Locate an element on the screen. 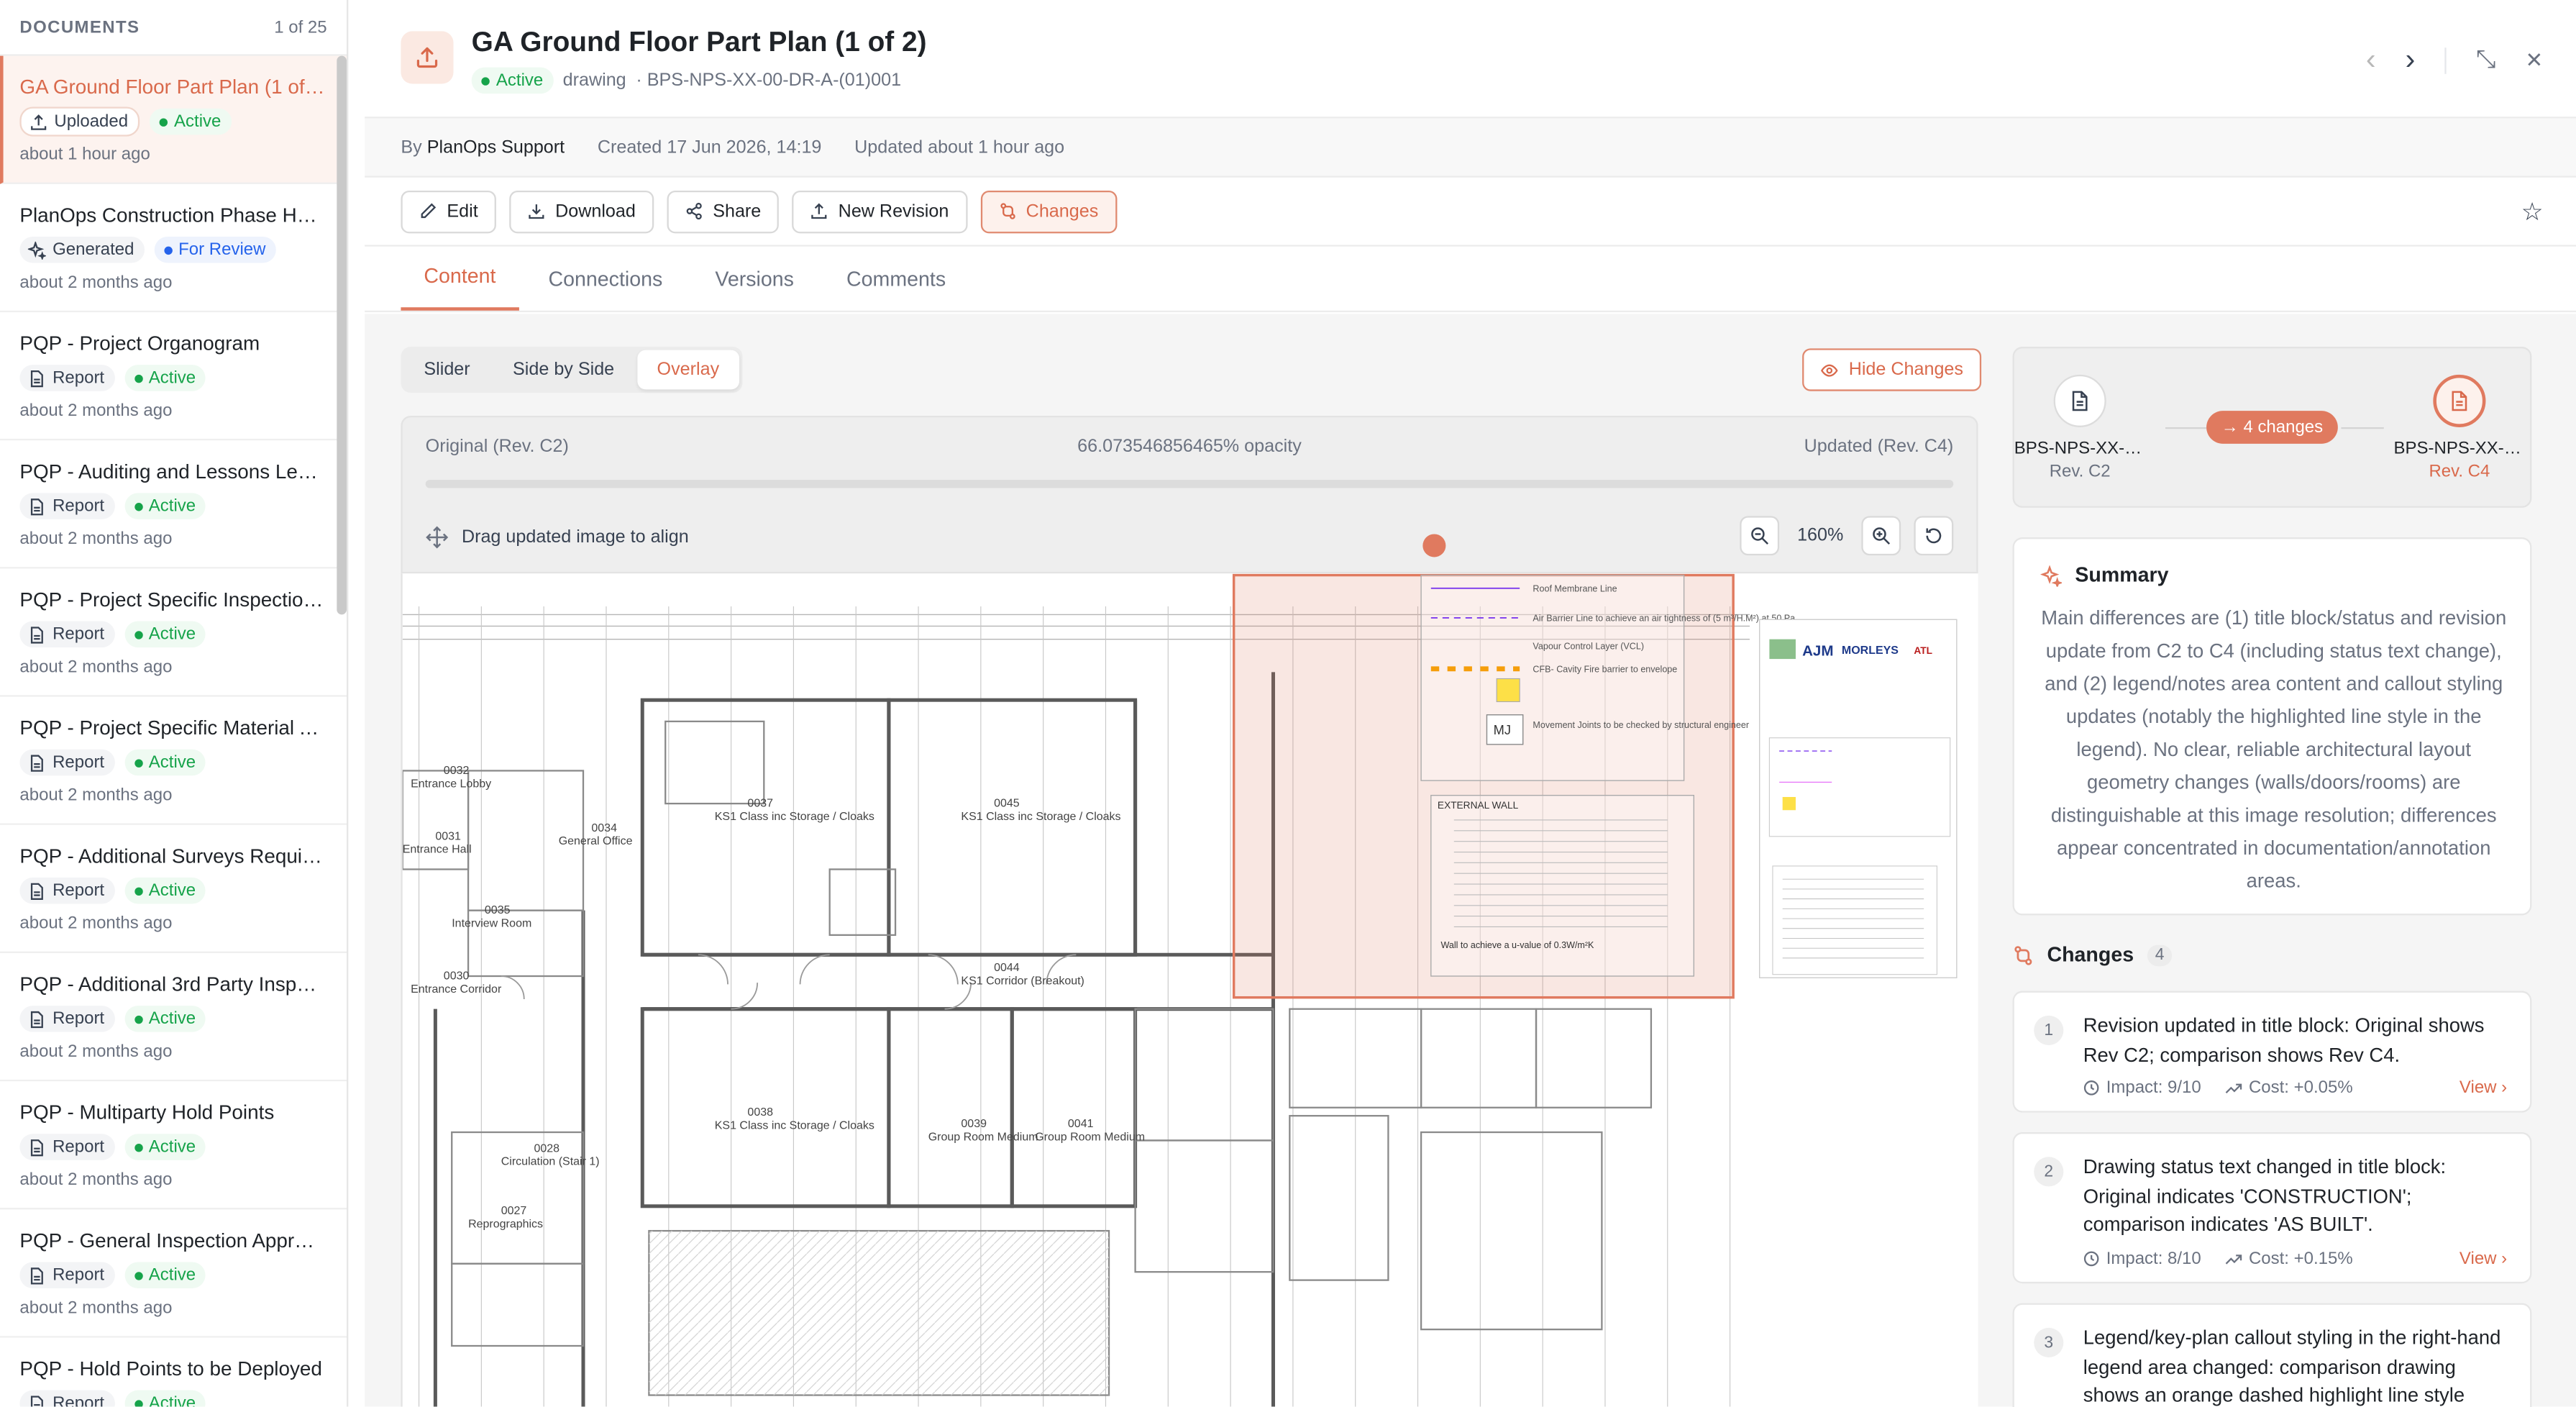 Image resolution: width=2576 pixels, height=1407 pixels. document-name: PQP - Project Organogram is located at coordinates (139, 343).